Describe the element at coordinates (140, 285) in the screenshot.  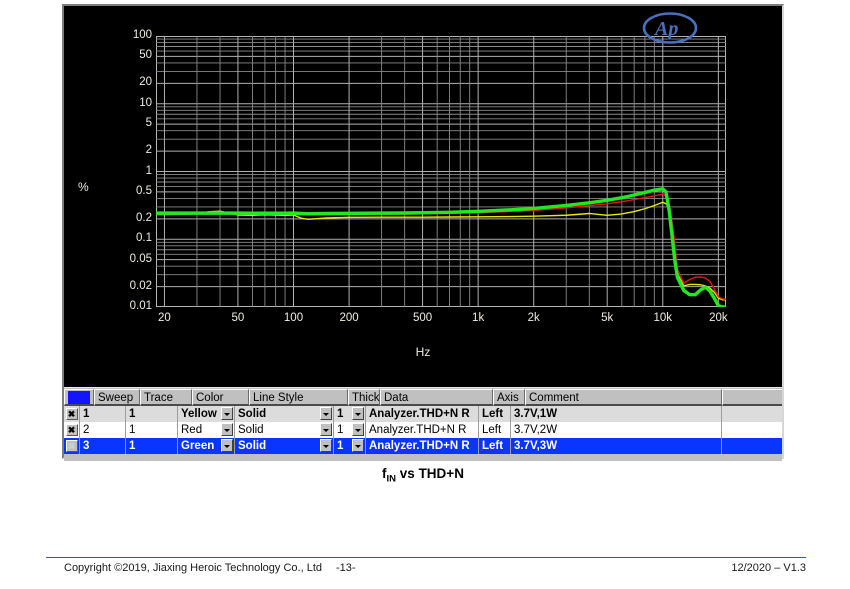
I see `y-tick-label: 0.02` at that location.